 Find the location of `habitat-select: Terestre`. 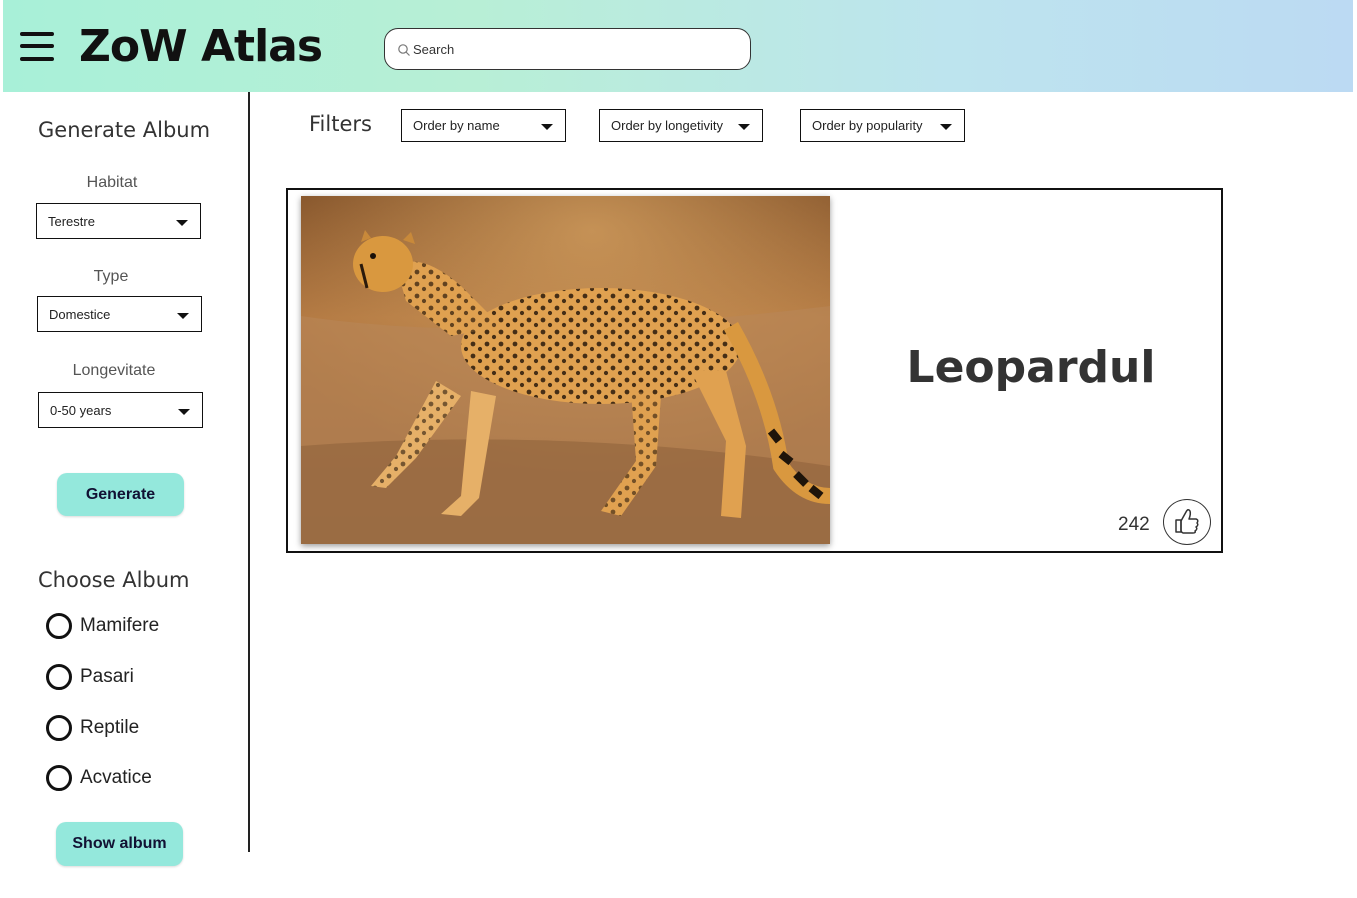

habitat-select: Terestre is located at coordinates (118, 221).